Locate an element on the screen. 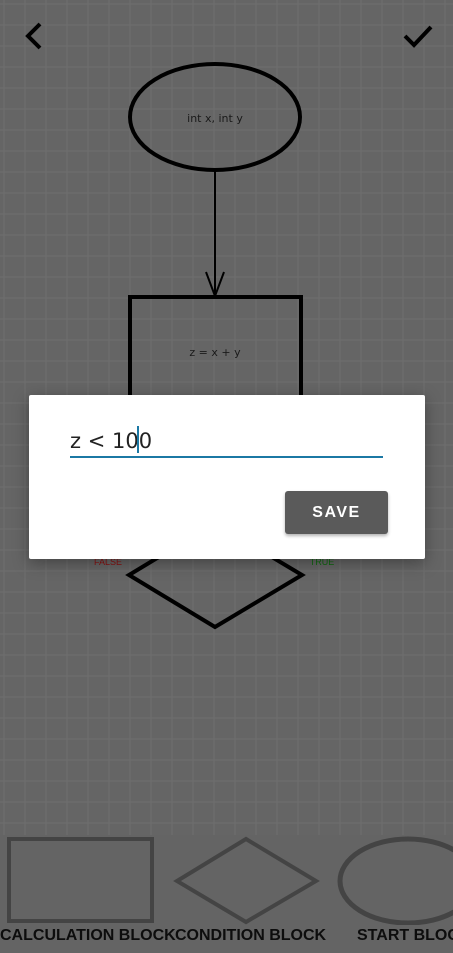 This screenshot has width=453, height=953. calc-block-text: z = x + y is located at coordinates (215, 352).